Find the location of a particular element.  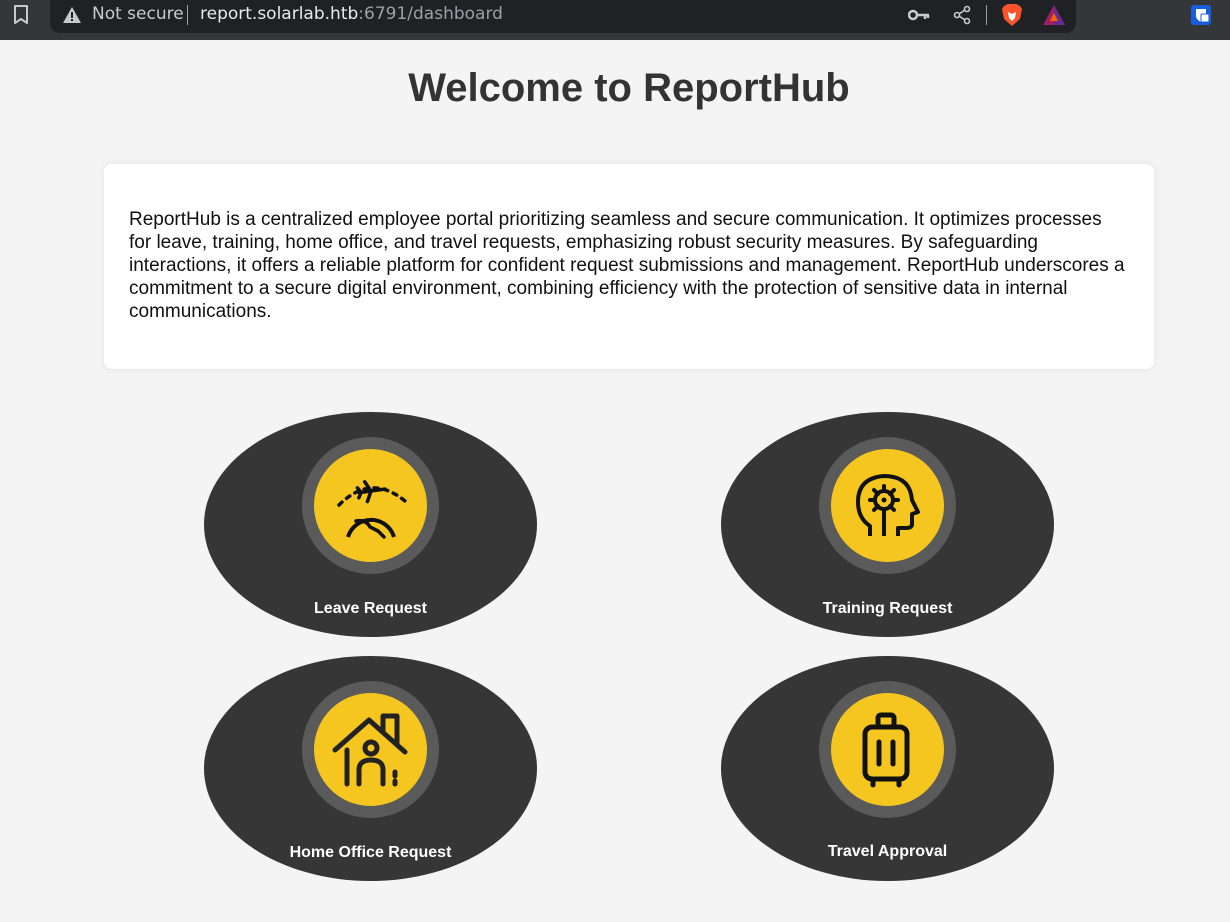

brave-rewards-icon is located at coordinates (1054, 15).